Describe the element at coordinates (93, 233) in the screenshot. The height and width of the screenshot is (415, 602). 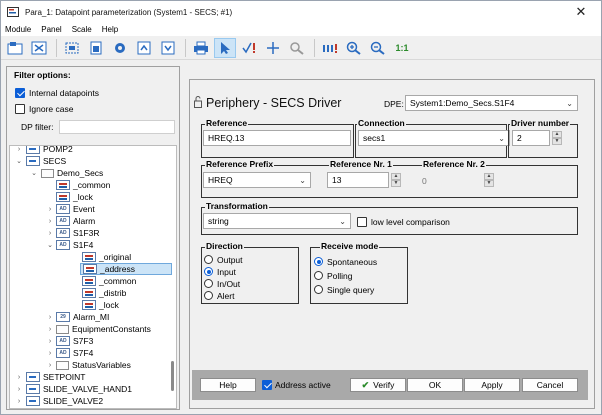
I see `tree-item: › AD S1F3R` at that location.